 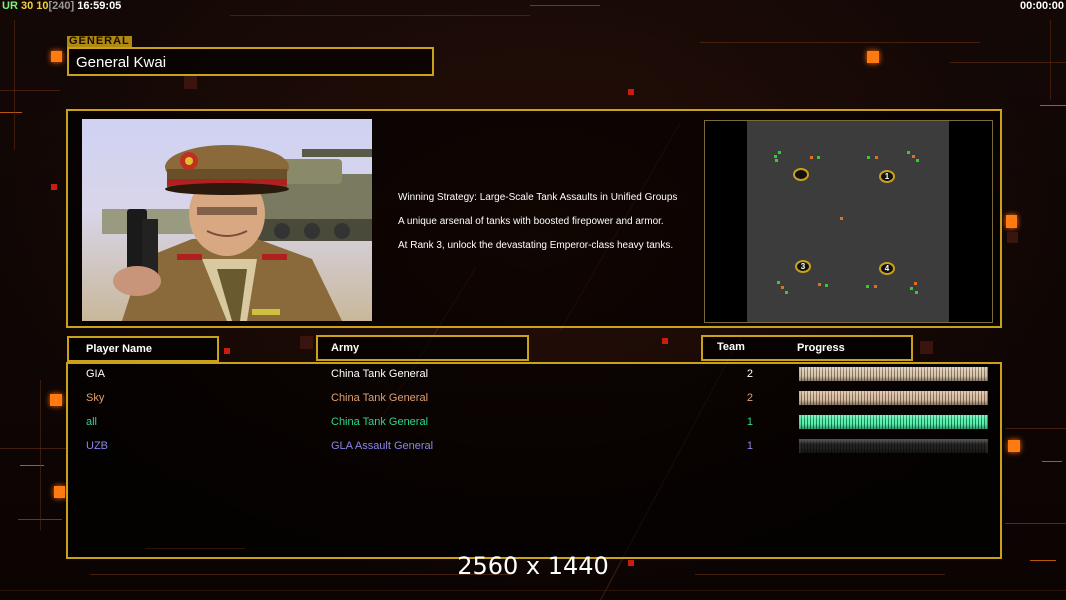 I want to click on team-progress-header: Team Progress, so click(x=807, y=348).